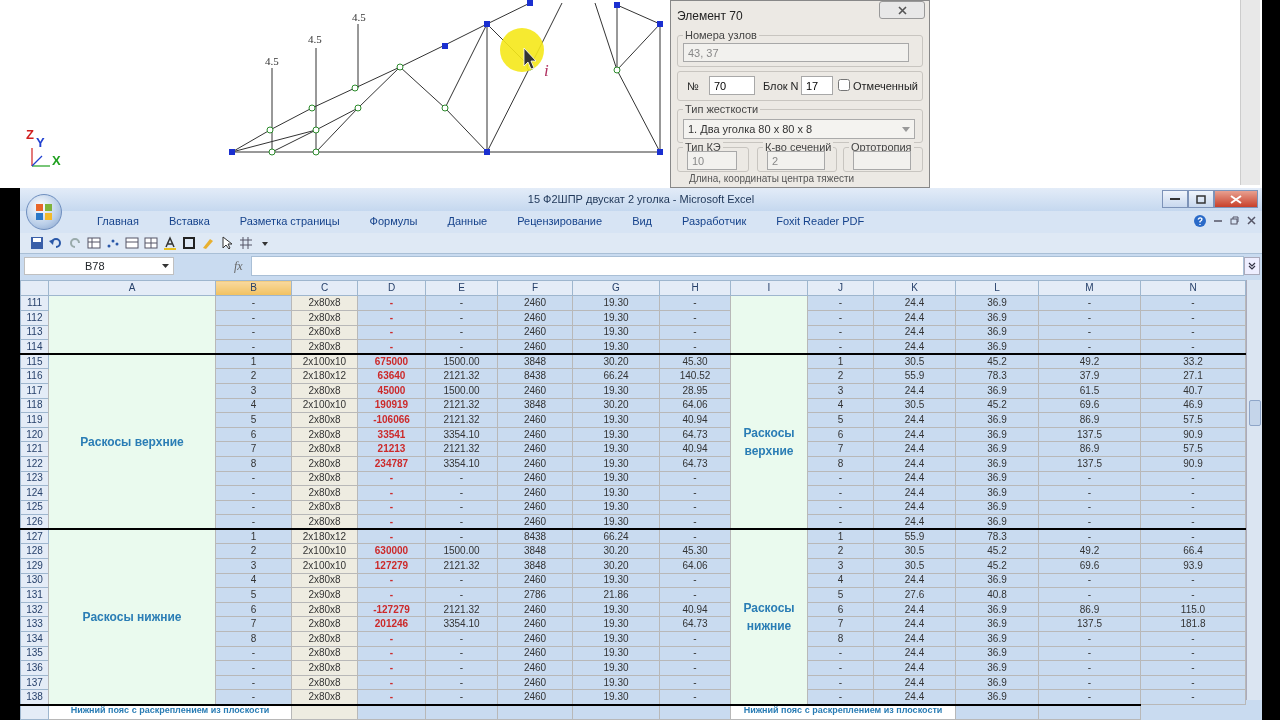  I want to click on column-header: I, so click(769, 288).